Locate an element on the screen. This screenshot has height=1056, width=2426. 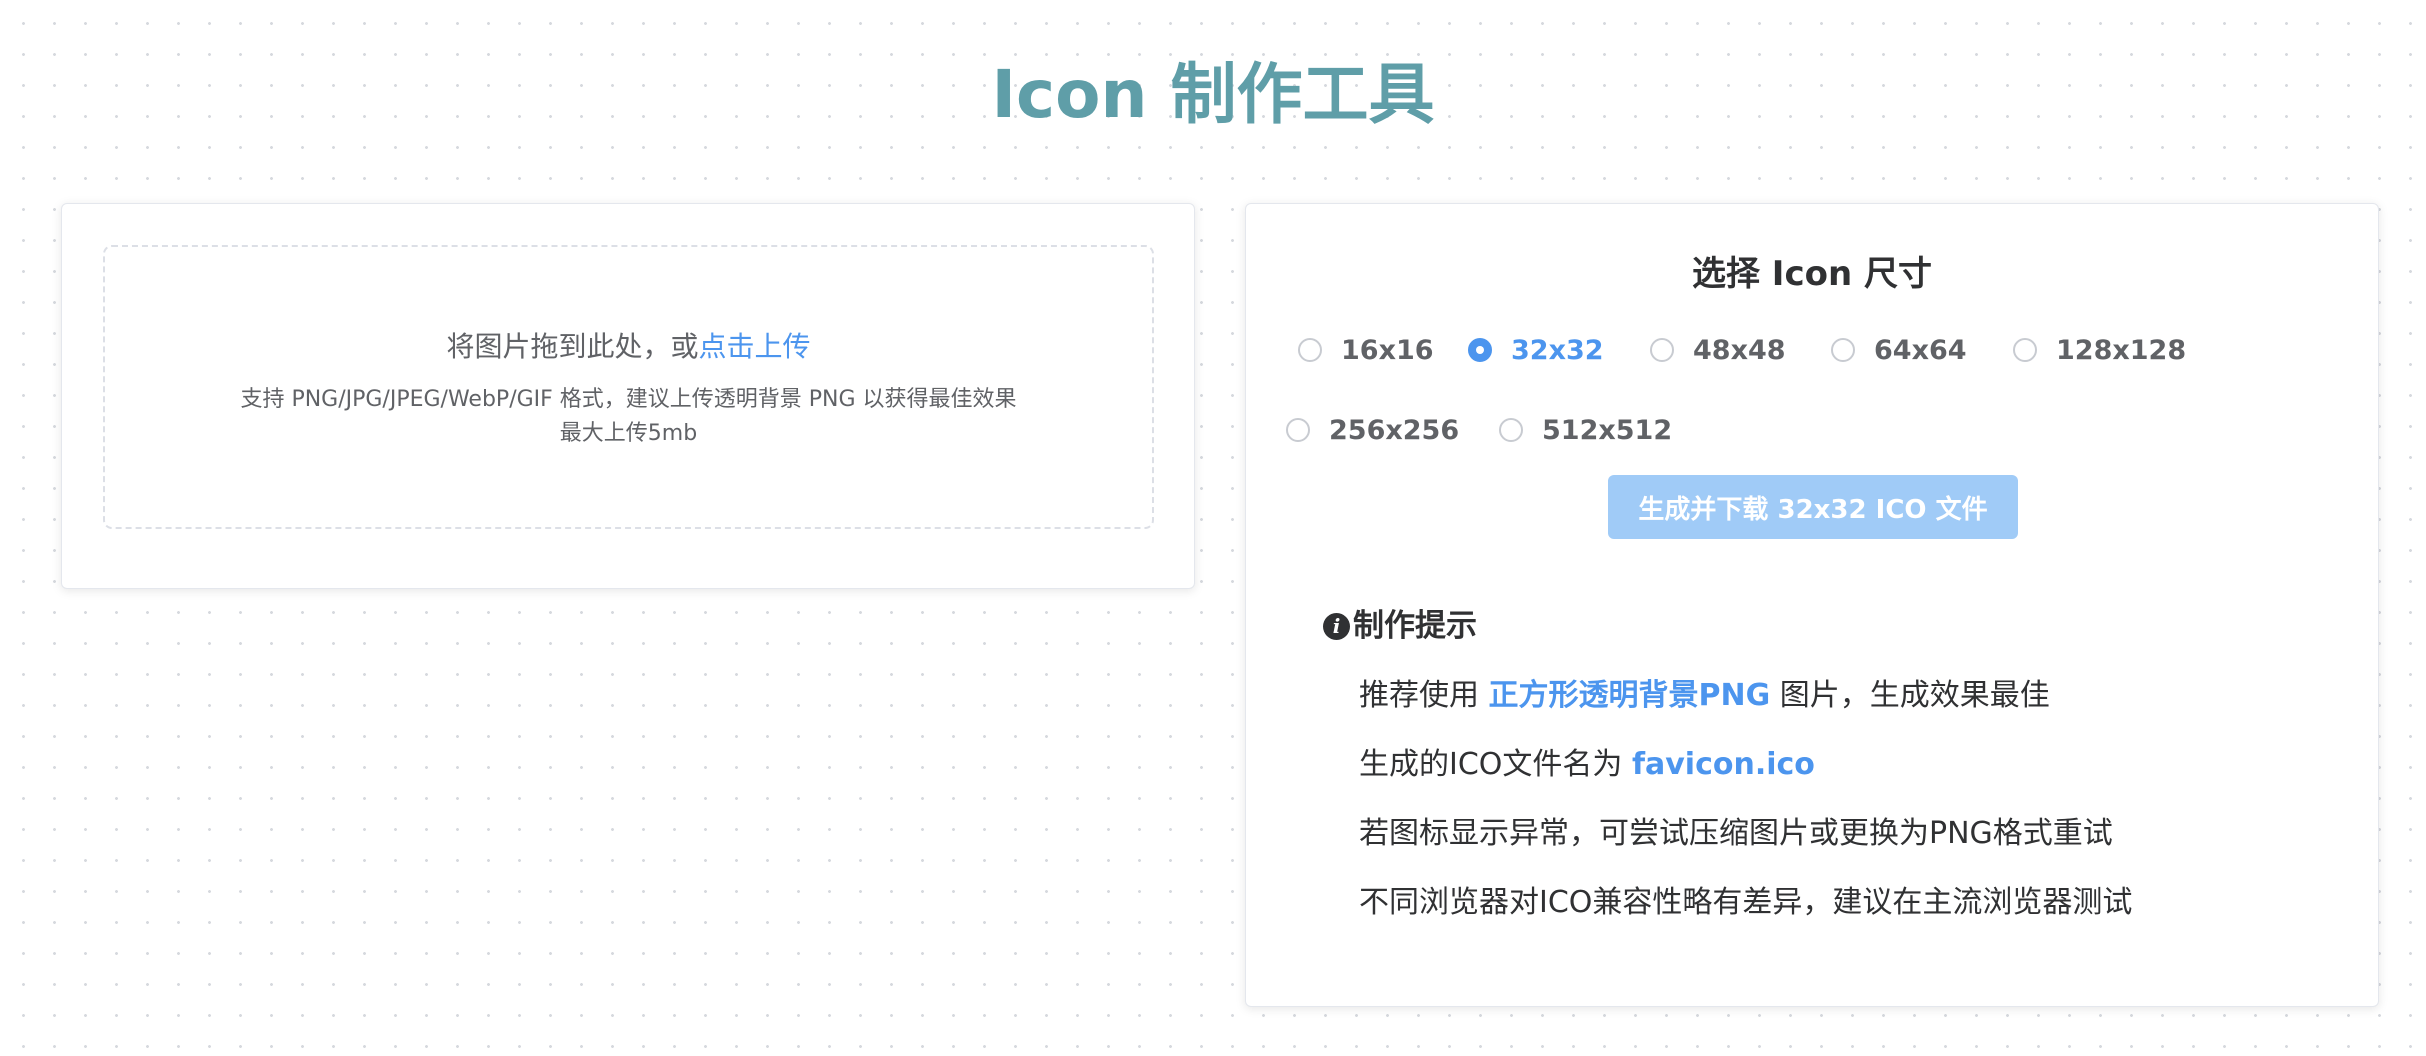
tip-item: 生成的ICO文件名为 favicon.ico is located at coordinates (1587, 765).